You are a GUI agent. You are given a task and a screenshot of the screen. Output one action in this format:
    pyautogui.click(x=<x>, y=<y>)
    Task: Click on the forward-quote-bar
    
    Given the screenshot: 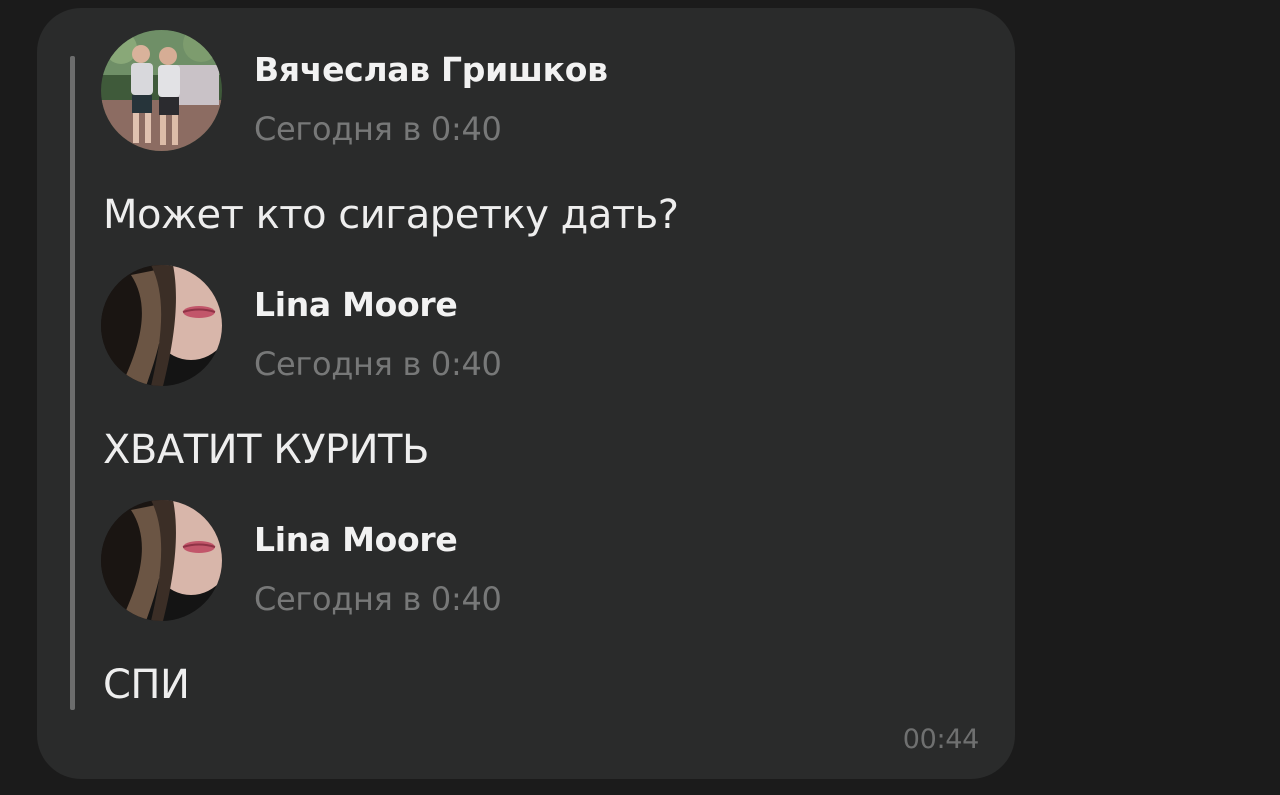 What is the action you would take?
    pyautogui.click(x=72, y=383)
    